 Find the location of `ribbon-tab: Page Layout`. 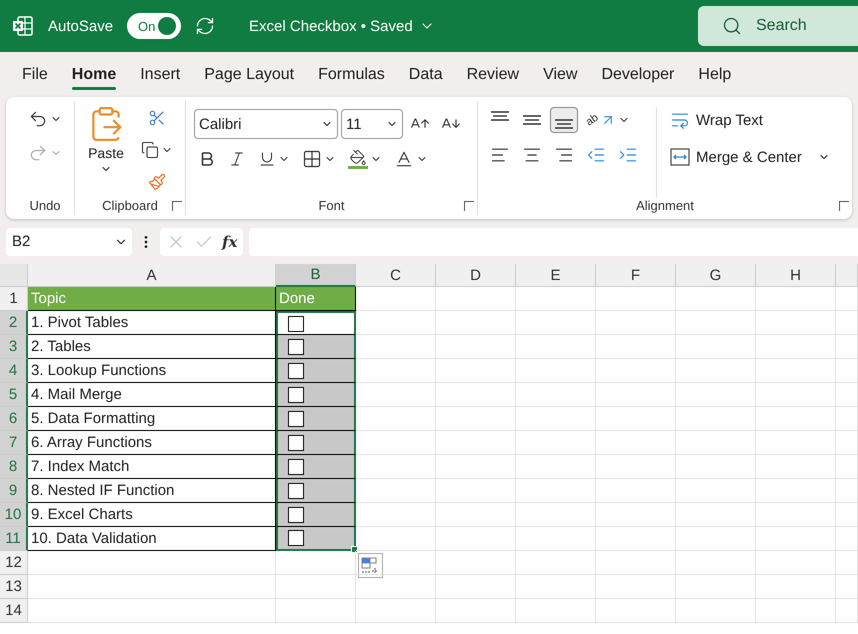

ribbon-tab: Page Layout is located at coordinates (249, 75).